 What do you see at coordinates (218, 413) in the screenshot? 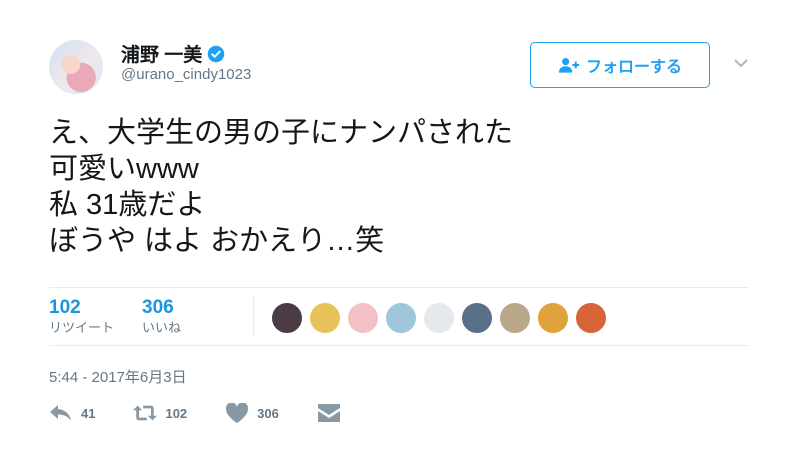
I see `tweet-actions: 41 102 306` at bounding box center [218, 413].